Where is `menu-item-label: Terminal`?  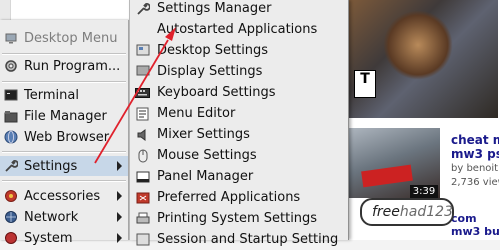
menu-item-label: Terminal is located at coordinates (51, 95).